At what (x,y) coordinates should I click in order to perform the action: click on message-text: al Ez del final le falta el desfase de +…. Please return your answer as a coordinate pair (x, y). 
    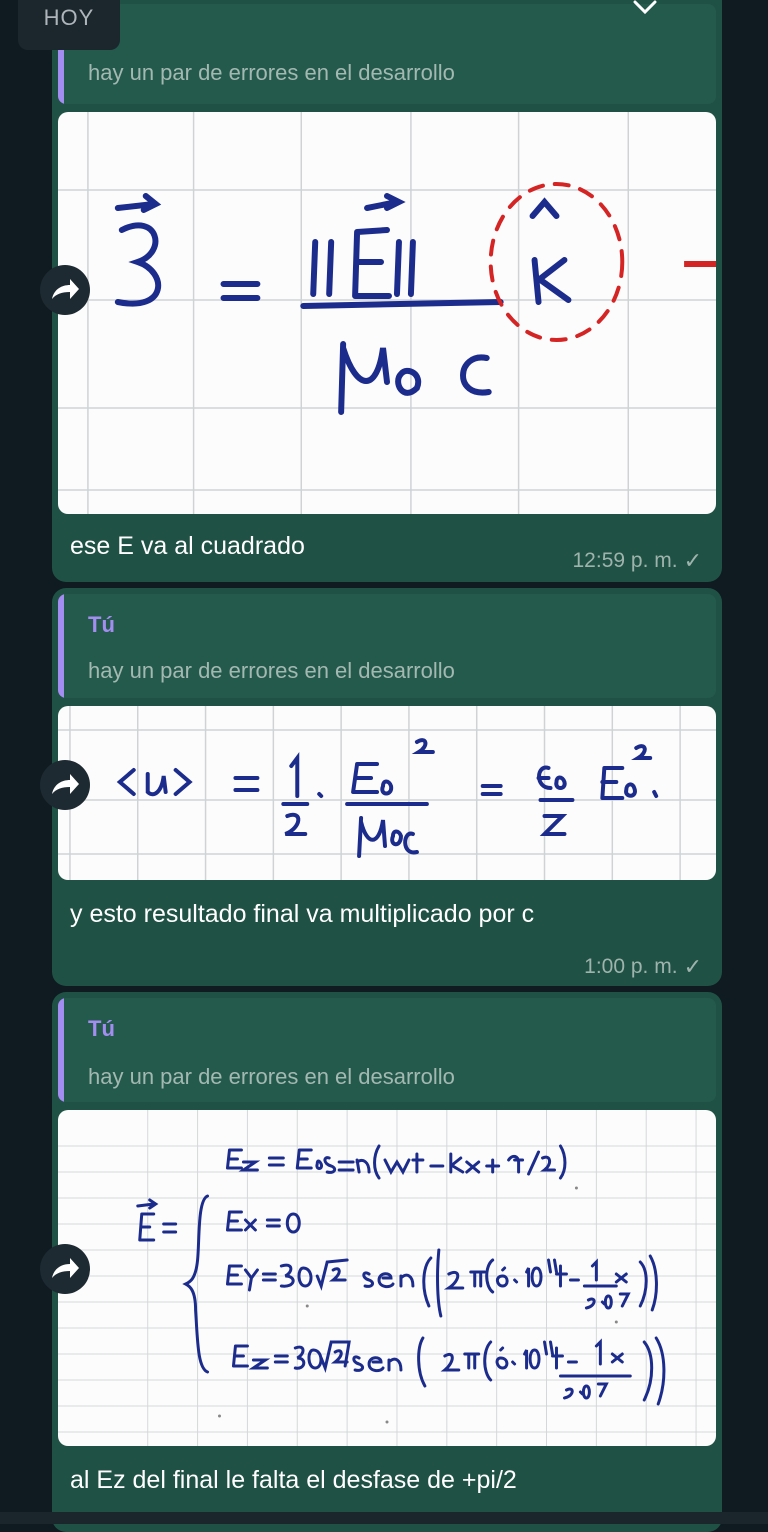
    Looking at the image, I should click on (293, 1480).